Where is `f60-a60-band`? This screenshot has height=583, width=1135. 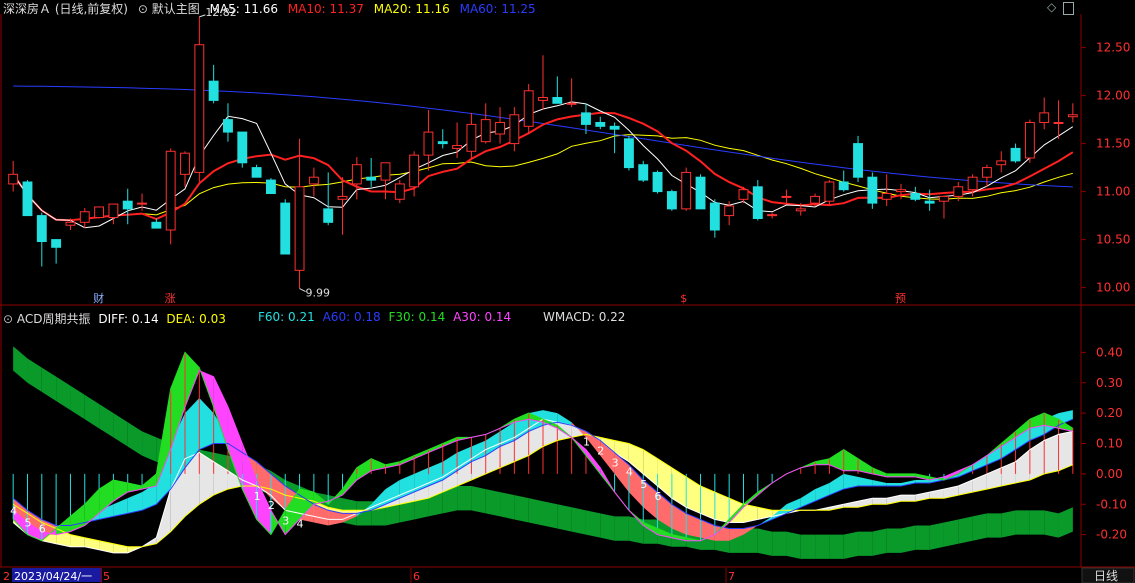 f60-a60-band is located at coordinates (865, 481).